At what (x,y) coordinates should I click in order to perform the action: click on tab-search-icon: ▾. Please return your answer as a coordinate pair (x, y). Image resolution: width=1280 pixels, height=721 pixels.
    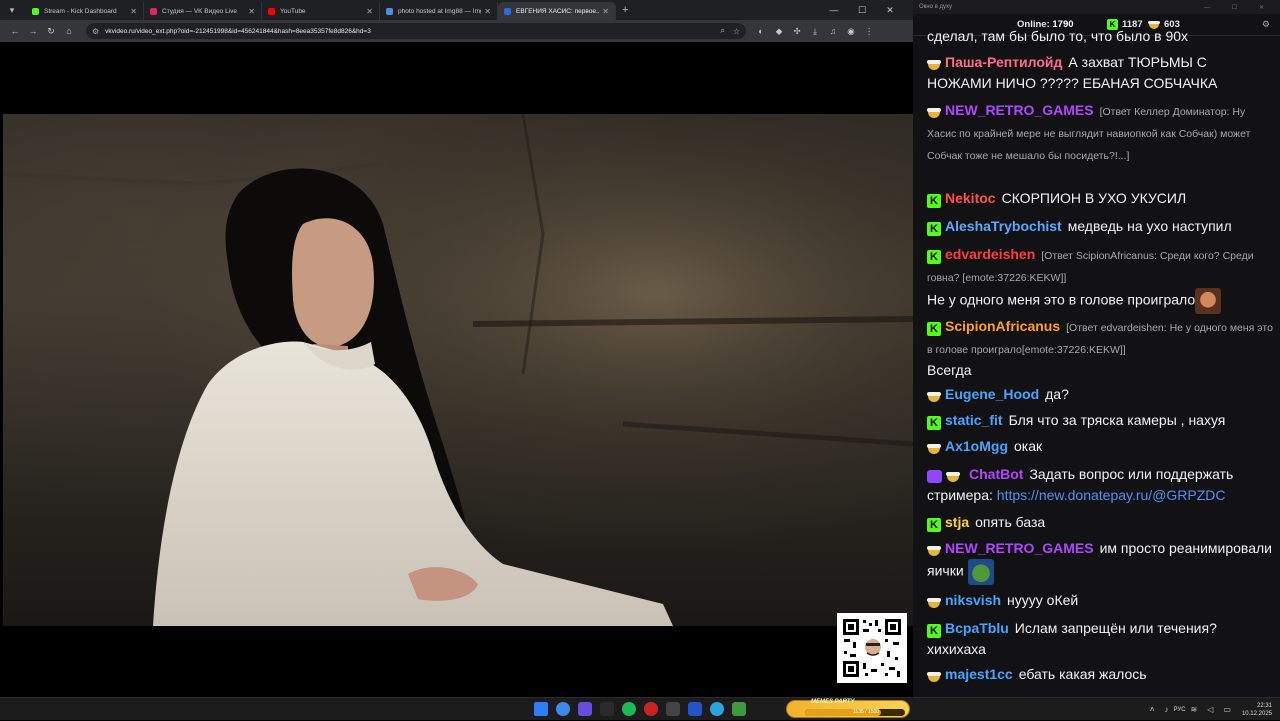
    Looking at the image, I should click on (12, 10).